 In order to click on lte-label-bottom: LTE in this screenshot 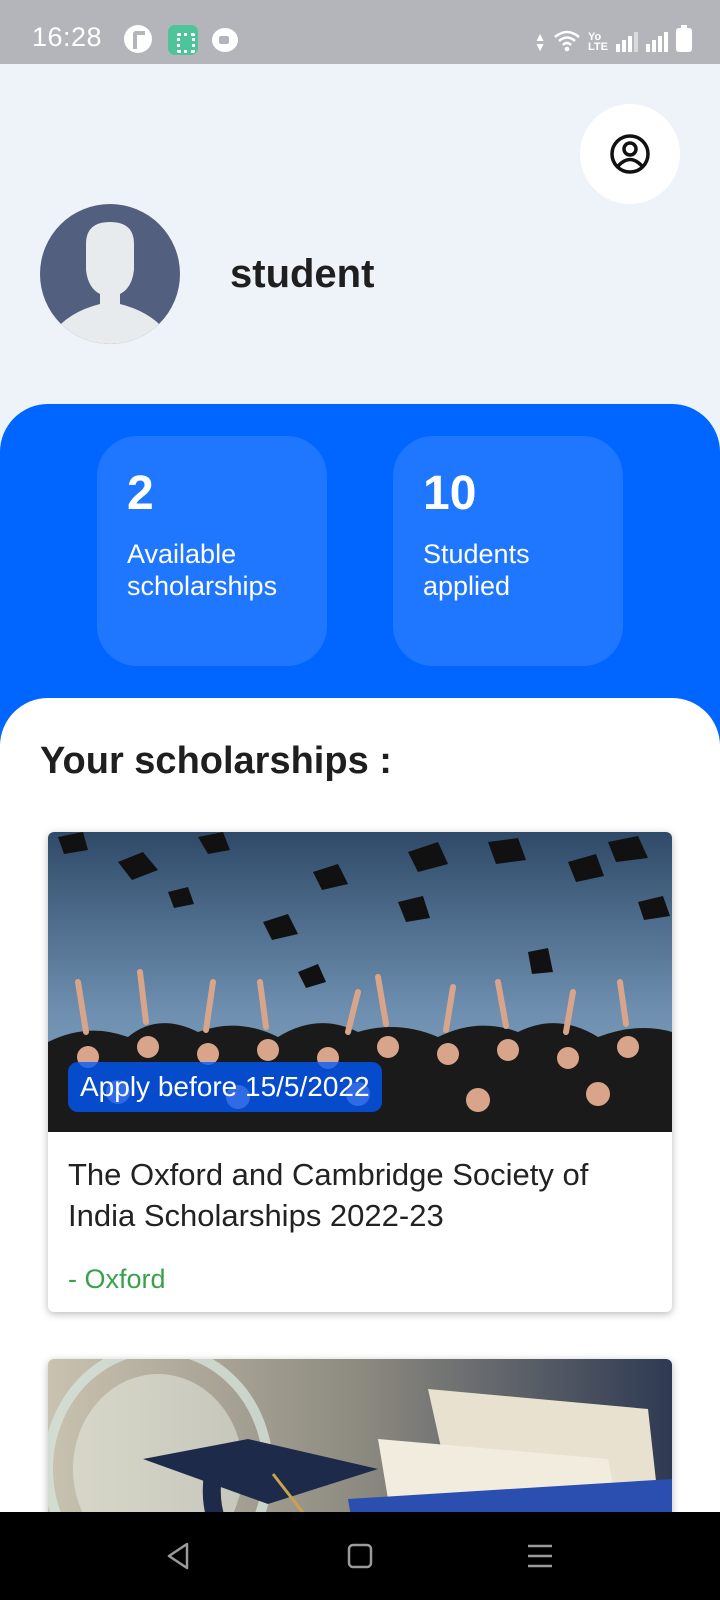, I will do `click(598, 47)`.